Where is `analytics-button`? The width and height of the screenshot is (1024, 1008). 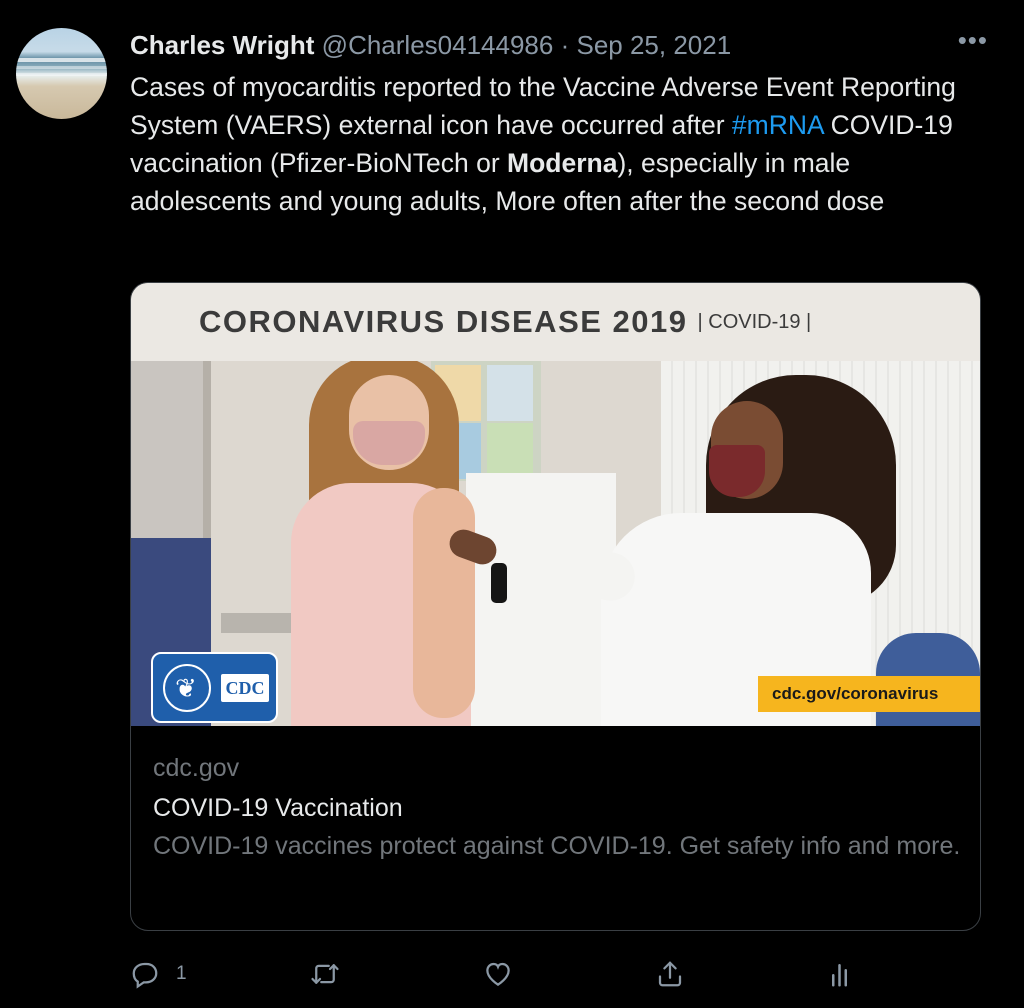 analytics-button is located at coordinates (842, 974).